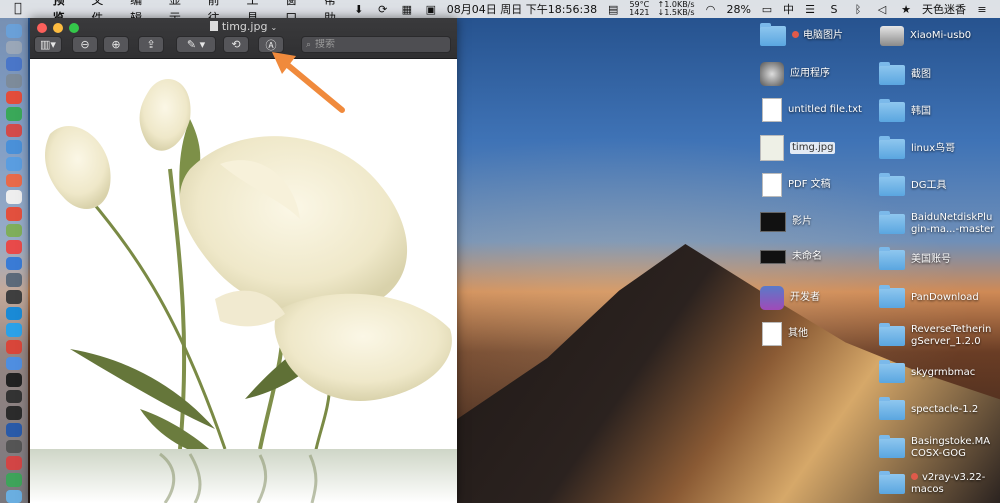 This screenshot has height=503, width=1000. I want to click on app-k-icon, so click(14, 479).